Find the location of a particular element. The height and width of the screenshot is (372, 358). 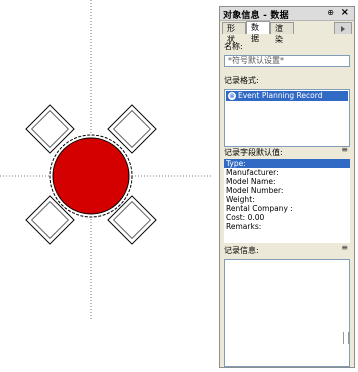

field-row: Manufacturer: is located at coordinates (287, 172).